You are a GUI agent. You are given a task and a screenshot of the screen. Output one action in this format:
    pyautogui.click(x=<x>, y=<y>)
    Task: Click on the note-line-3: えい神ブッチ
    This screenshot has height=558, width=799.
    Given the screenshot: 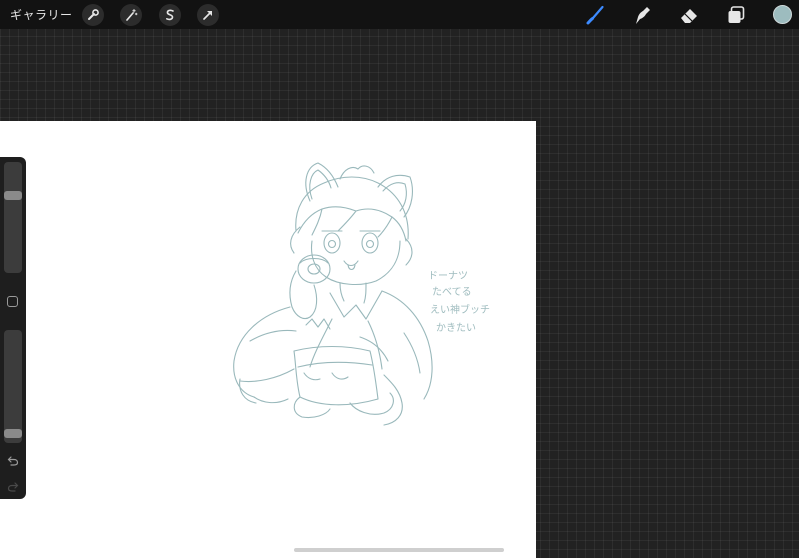 What is the action you would take?
    pyautogui.click(x=460, y=309)
    